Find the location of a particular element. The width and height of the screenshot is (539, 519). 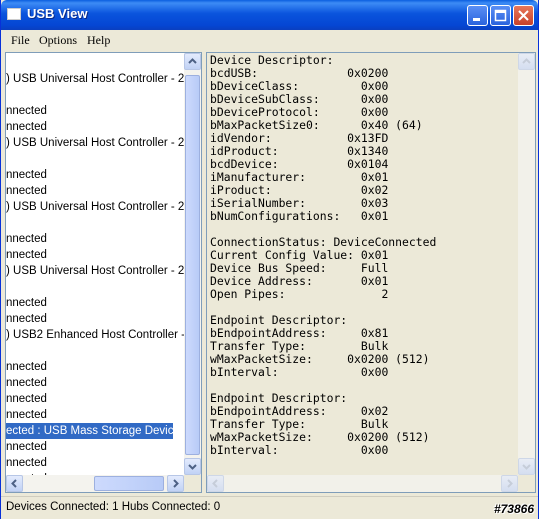

close-icon is located at coordinates (523, 15).